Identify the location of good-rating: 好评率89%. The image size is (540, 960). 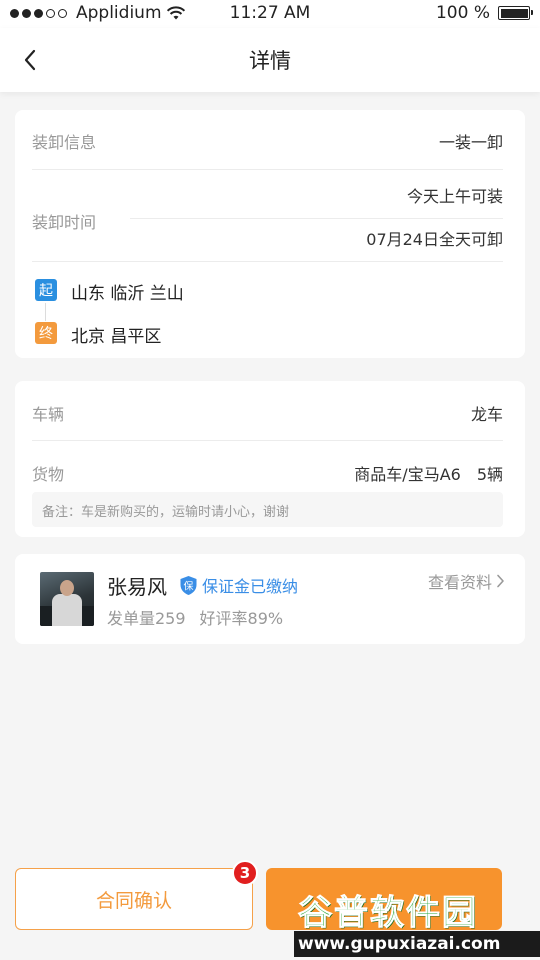
(241, 618).